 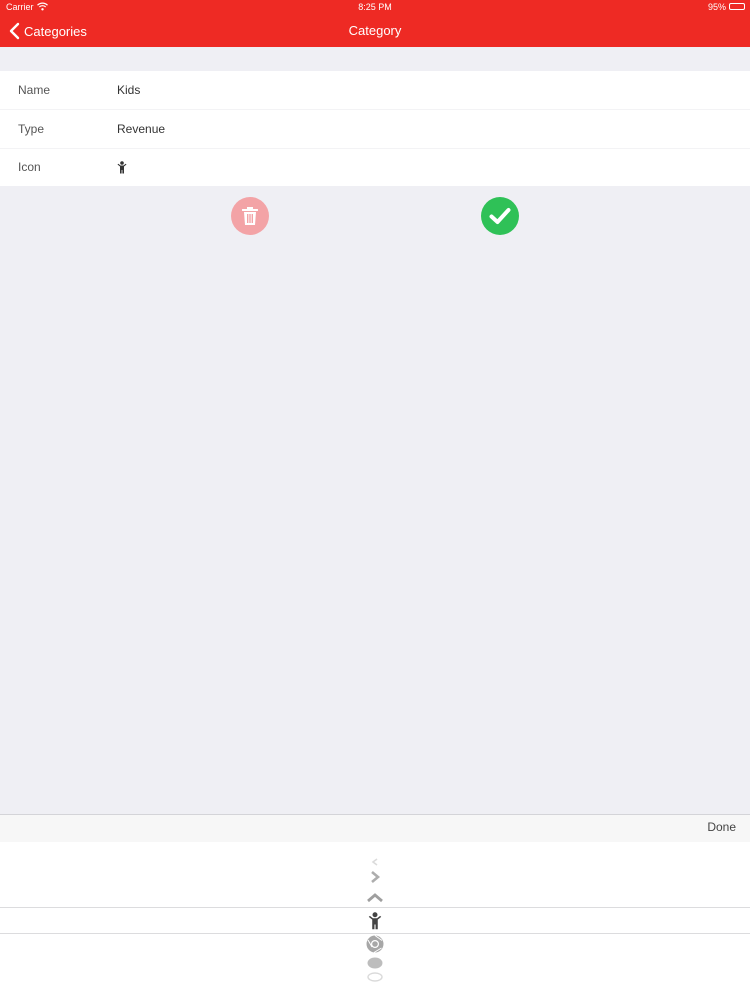 I want to click on confirm-button, so click(x=500, y=216).